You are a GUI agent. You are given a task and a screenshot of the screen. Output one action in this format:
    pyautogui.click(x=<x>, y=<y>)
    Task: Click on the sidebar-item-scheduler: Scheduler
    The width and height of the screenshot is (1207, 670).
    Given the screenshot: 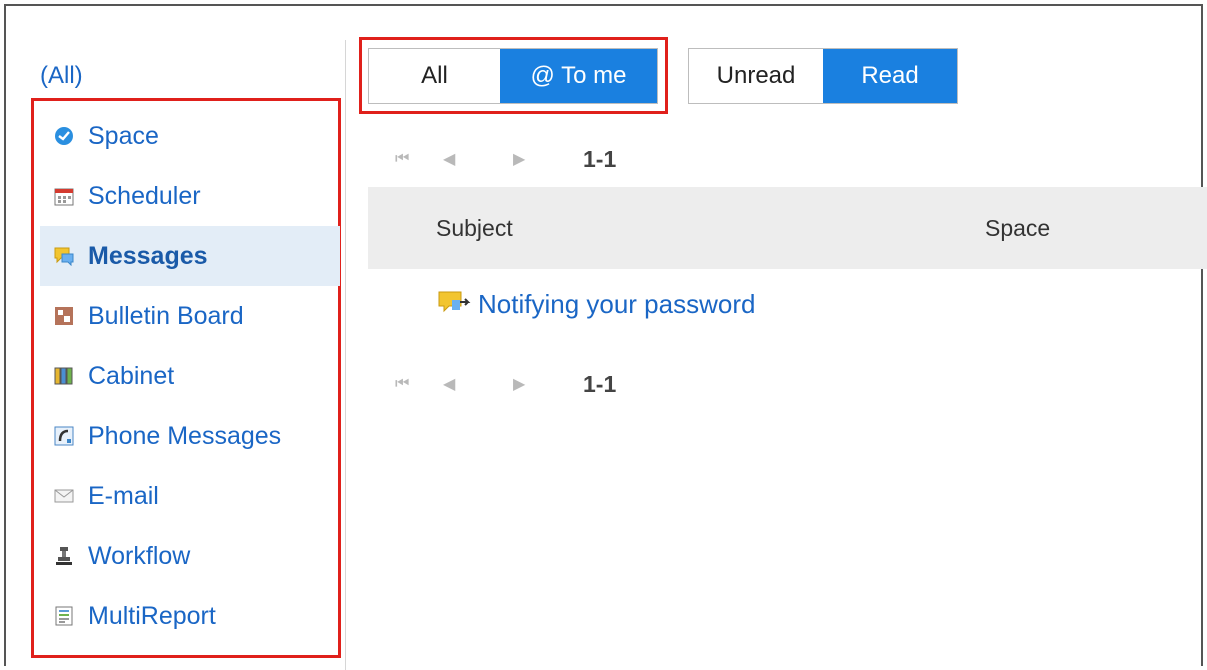 What is the action you would take?
    pyautogui.click(x=190, y=196)
    